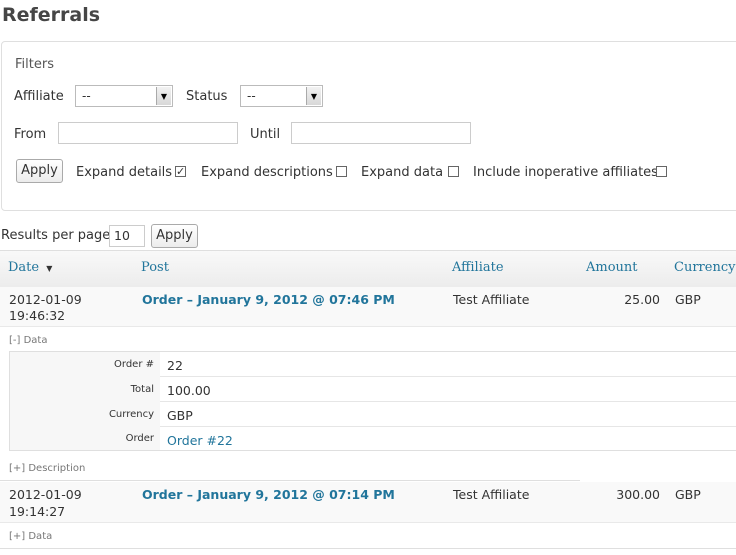 Image resolution: width=736 pixels, height=555 pixels. I want to click on column-header-currency: Currency, so click(704, 267).